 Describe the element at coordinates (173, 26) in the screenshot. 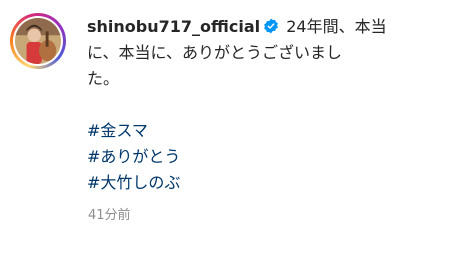

I see `username-link: shinobu717_official` at that location.